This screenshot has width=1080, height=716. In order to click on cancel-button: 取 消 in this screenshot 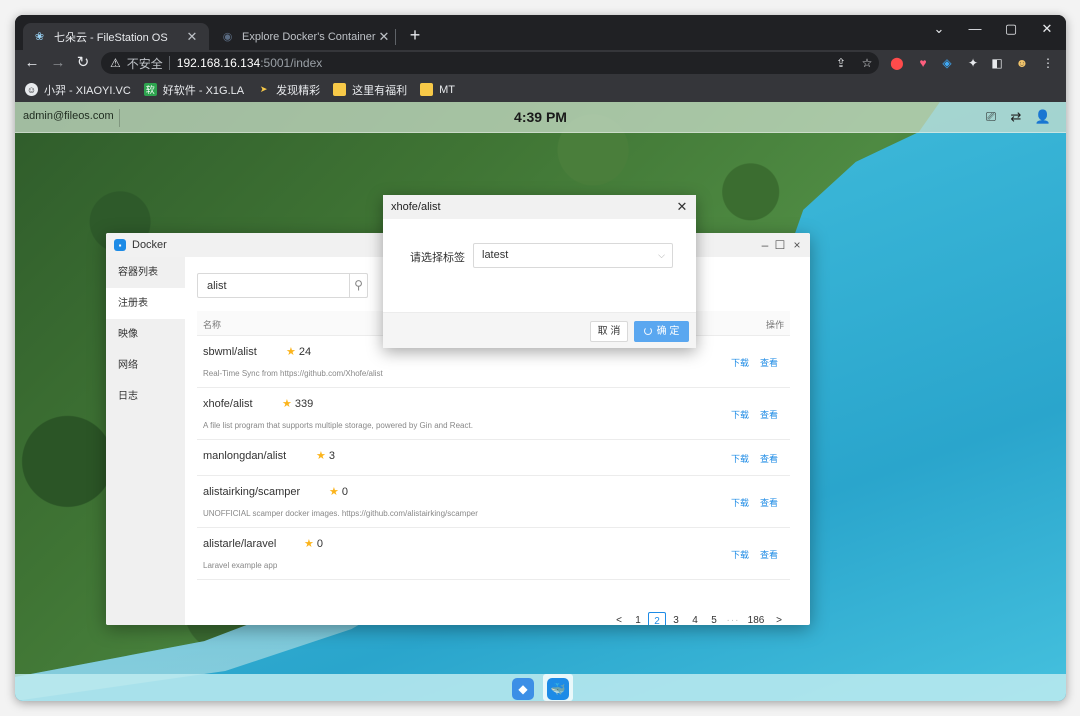, I will do `click(609, 331)`.